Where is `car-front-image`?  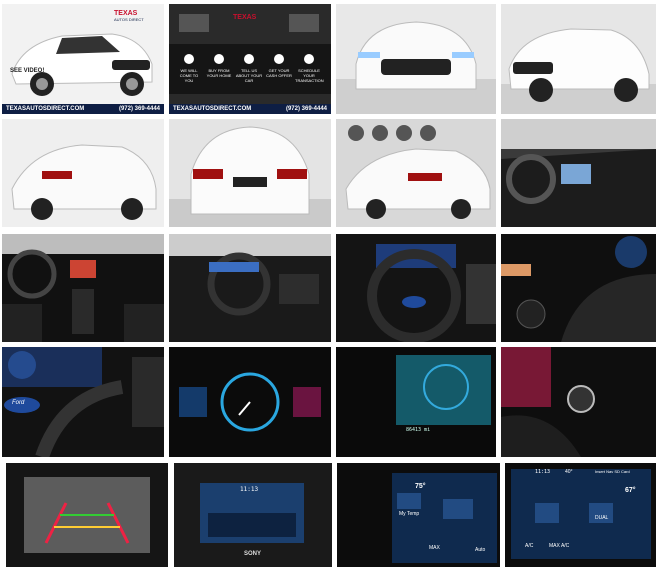
car-front-image is located at coordinates (416, 59).